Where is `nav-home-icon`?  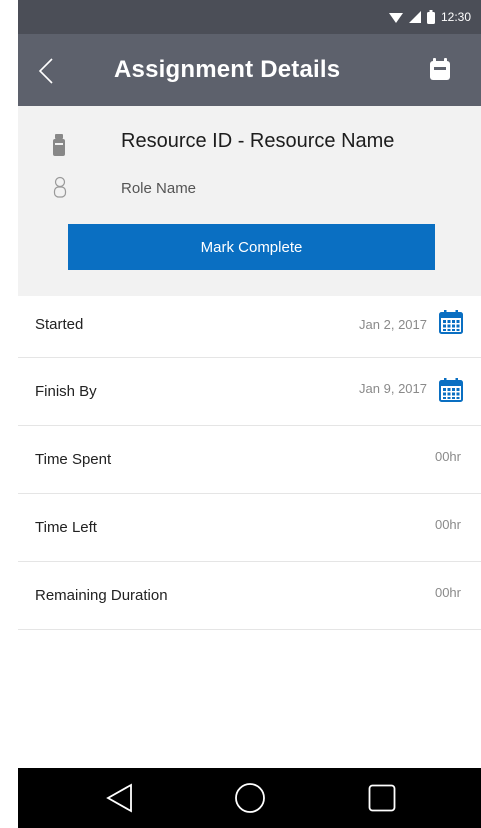
nav-home-icon is located at coordinates (250, 798).